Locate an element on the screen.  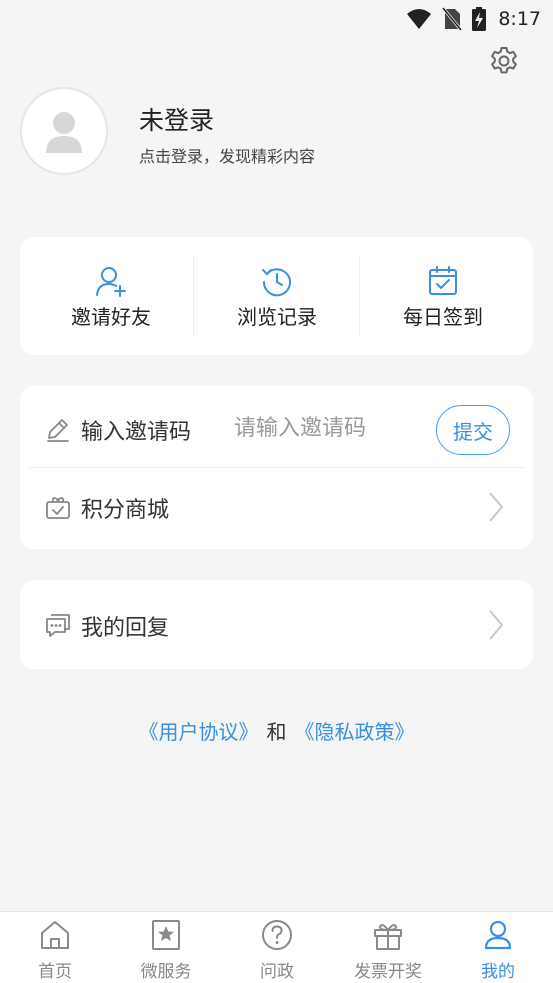
status-time: 8:17 is located at coordinates (519, 19).